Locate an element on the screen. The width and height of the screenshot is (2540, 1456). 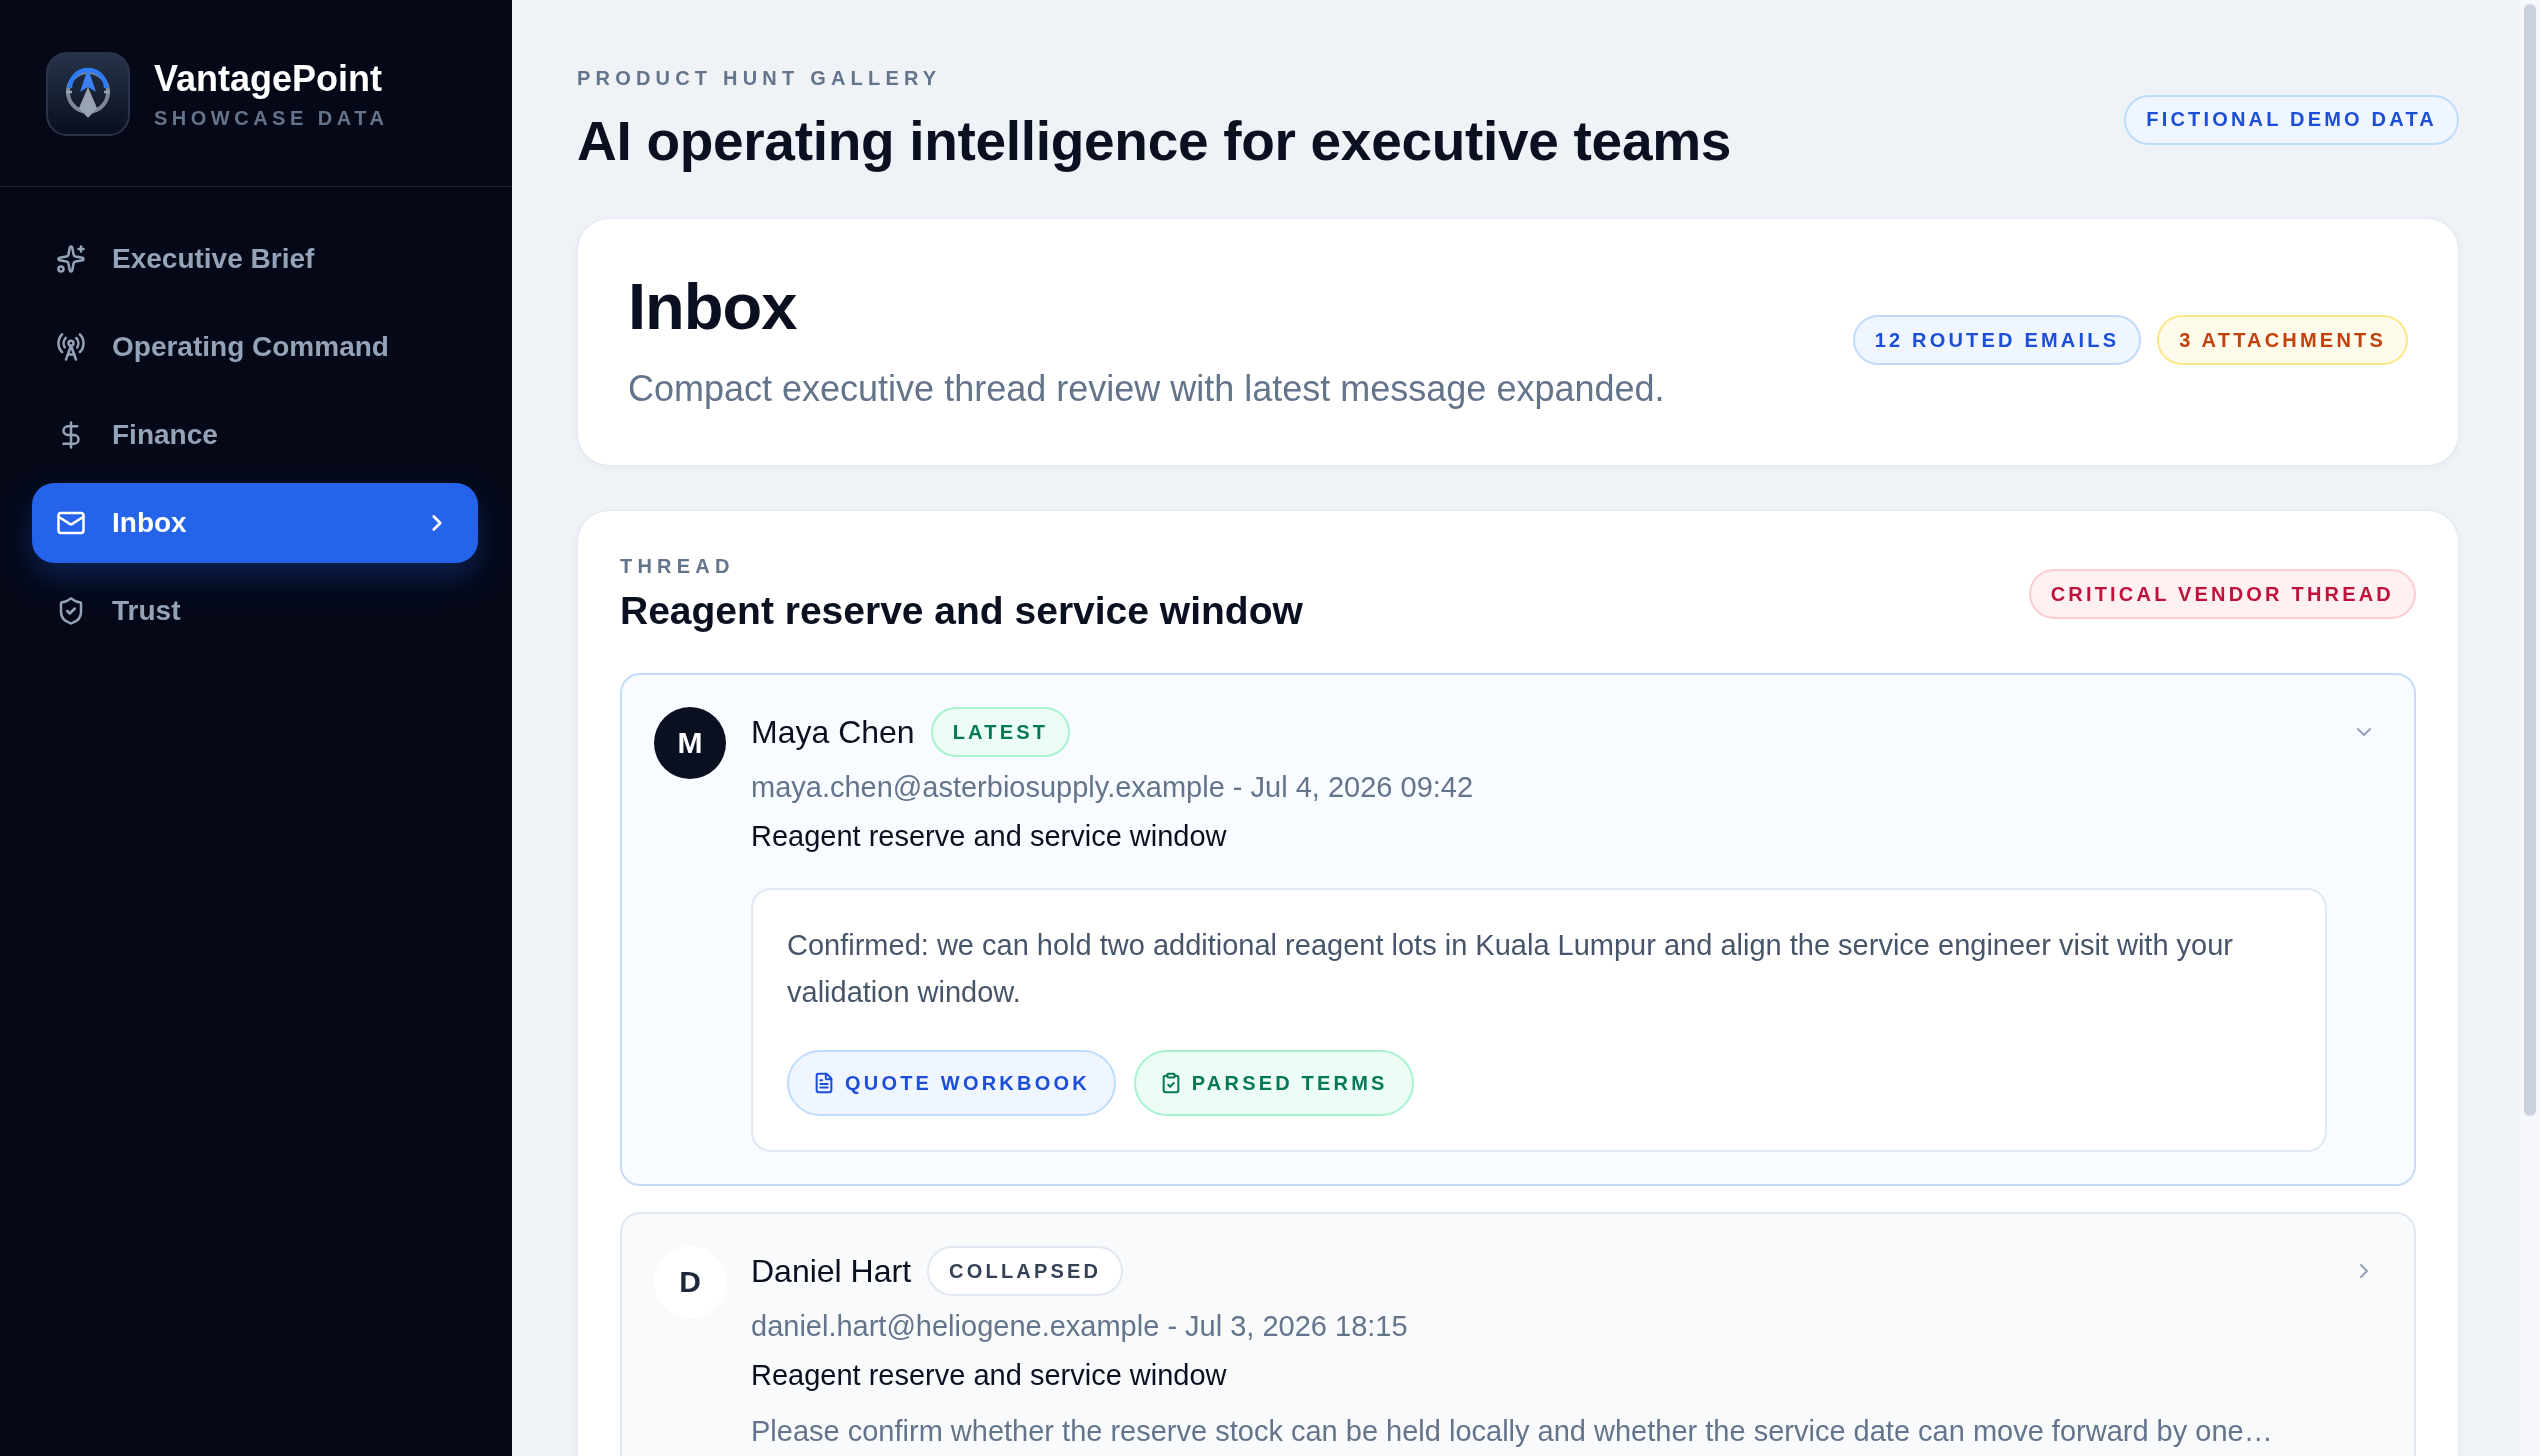
document-icon is located at coordinates (824, 1083).